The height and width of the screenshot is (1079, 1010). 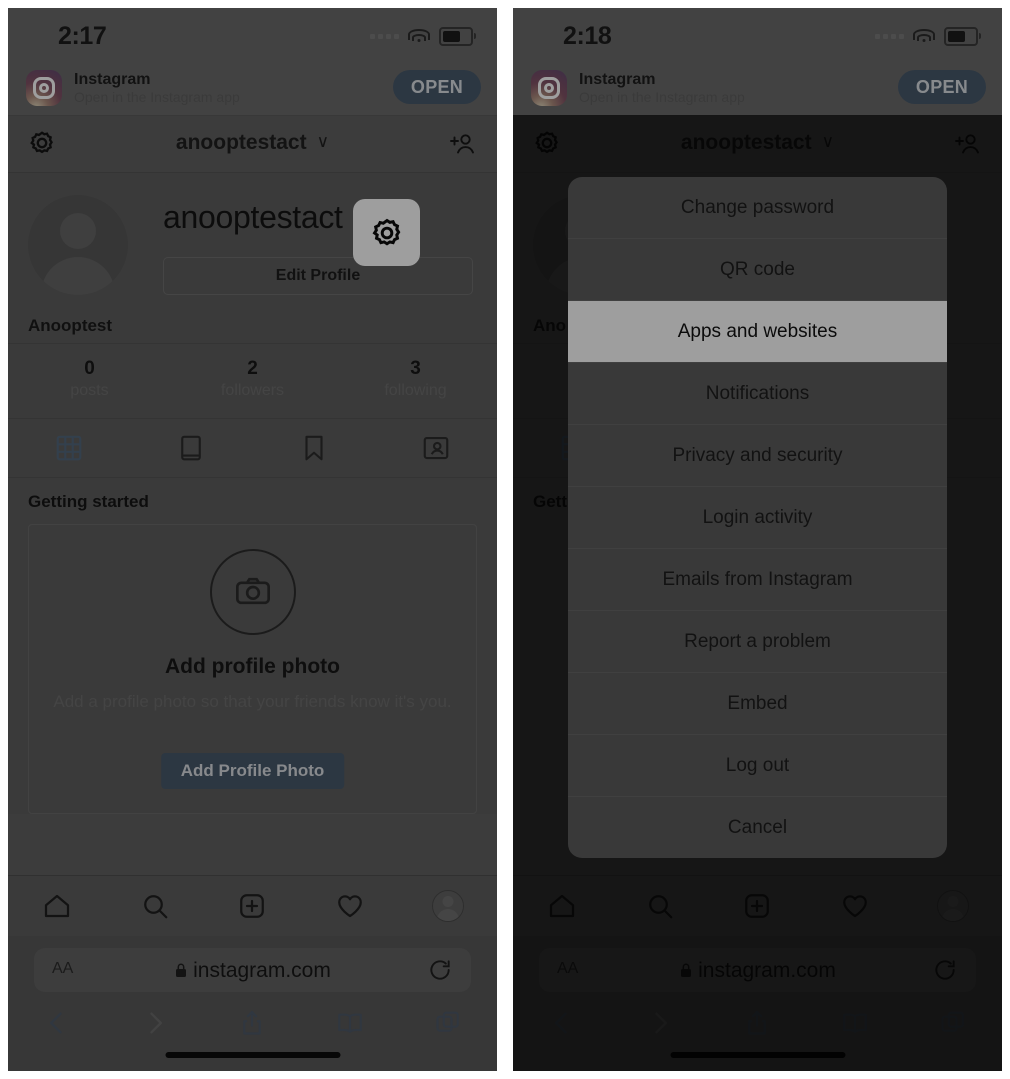 I want to click on profile-stats: 0 posts 2 followers 3 following, so click(x=252, y=381).